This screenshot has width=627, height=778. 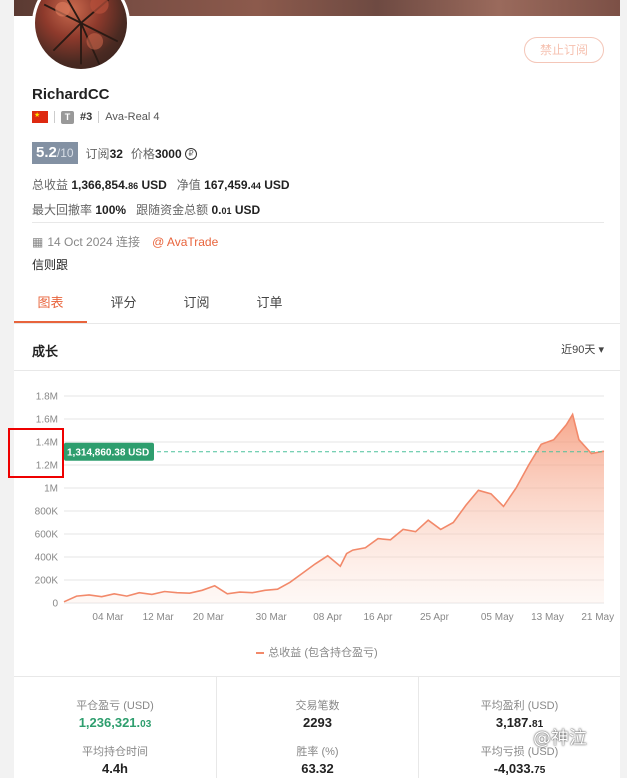 What do you see at coordinates (111, 210) in the screenshot?
I see `max-drawdown-value: 100%` at bounding box center [111, 210].